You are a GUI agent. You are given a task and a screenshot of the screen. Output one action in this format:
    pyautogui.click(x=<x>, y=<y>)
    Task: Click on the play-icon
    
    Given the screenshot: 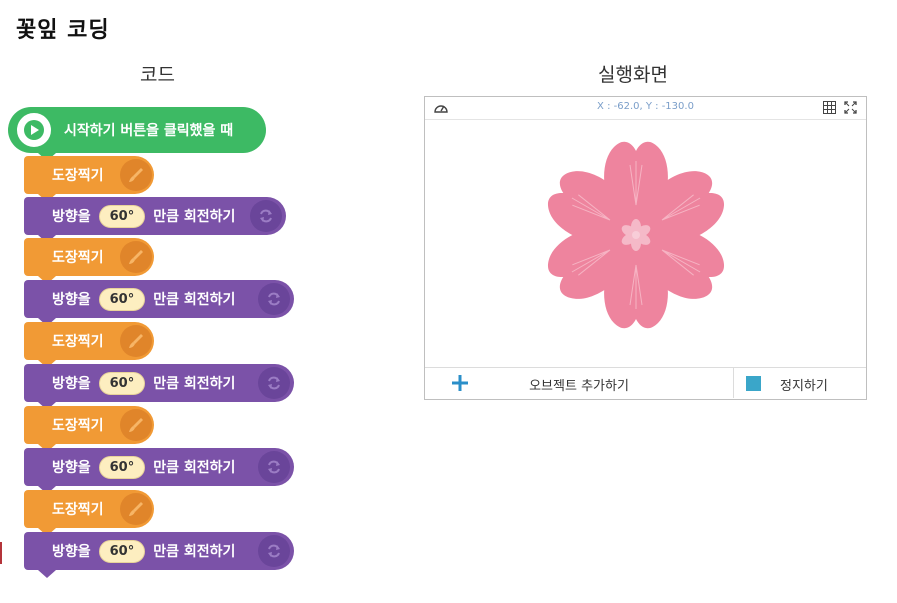 What is the action you would take?
    pyautogui.click(x=34, y=130)
    